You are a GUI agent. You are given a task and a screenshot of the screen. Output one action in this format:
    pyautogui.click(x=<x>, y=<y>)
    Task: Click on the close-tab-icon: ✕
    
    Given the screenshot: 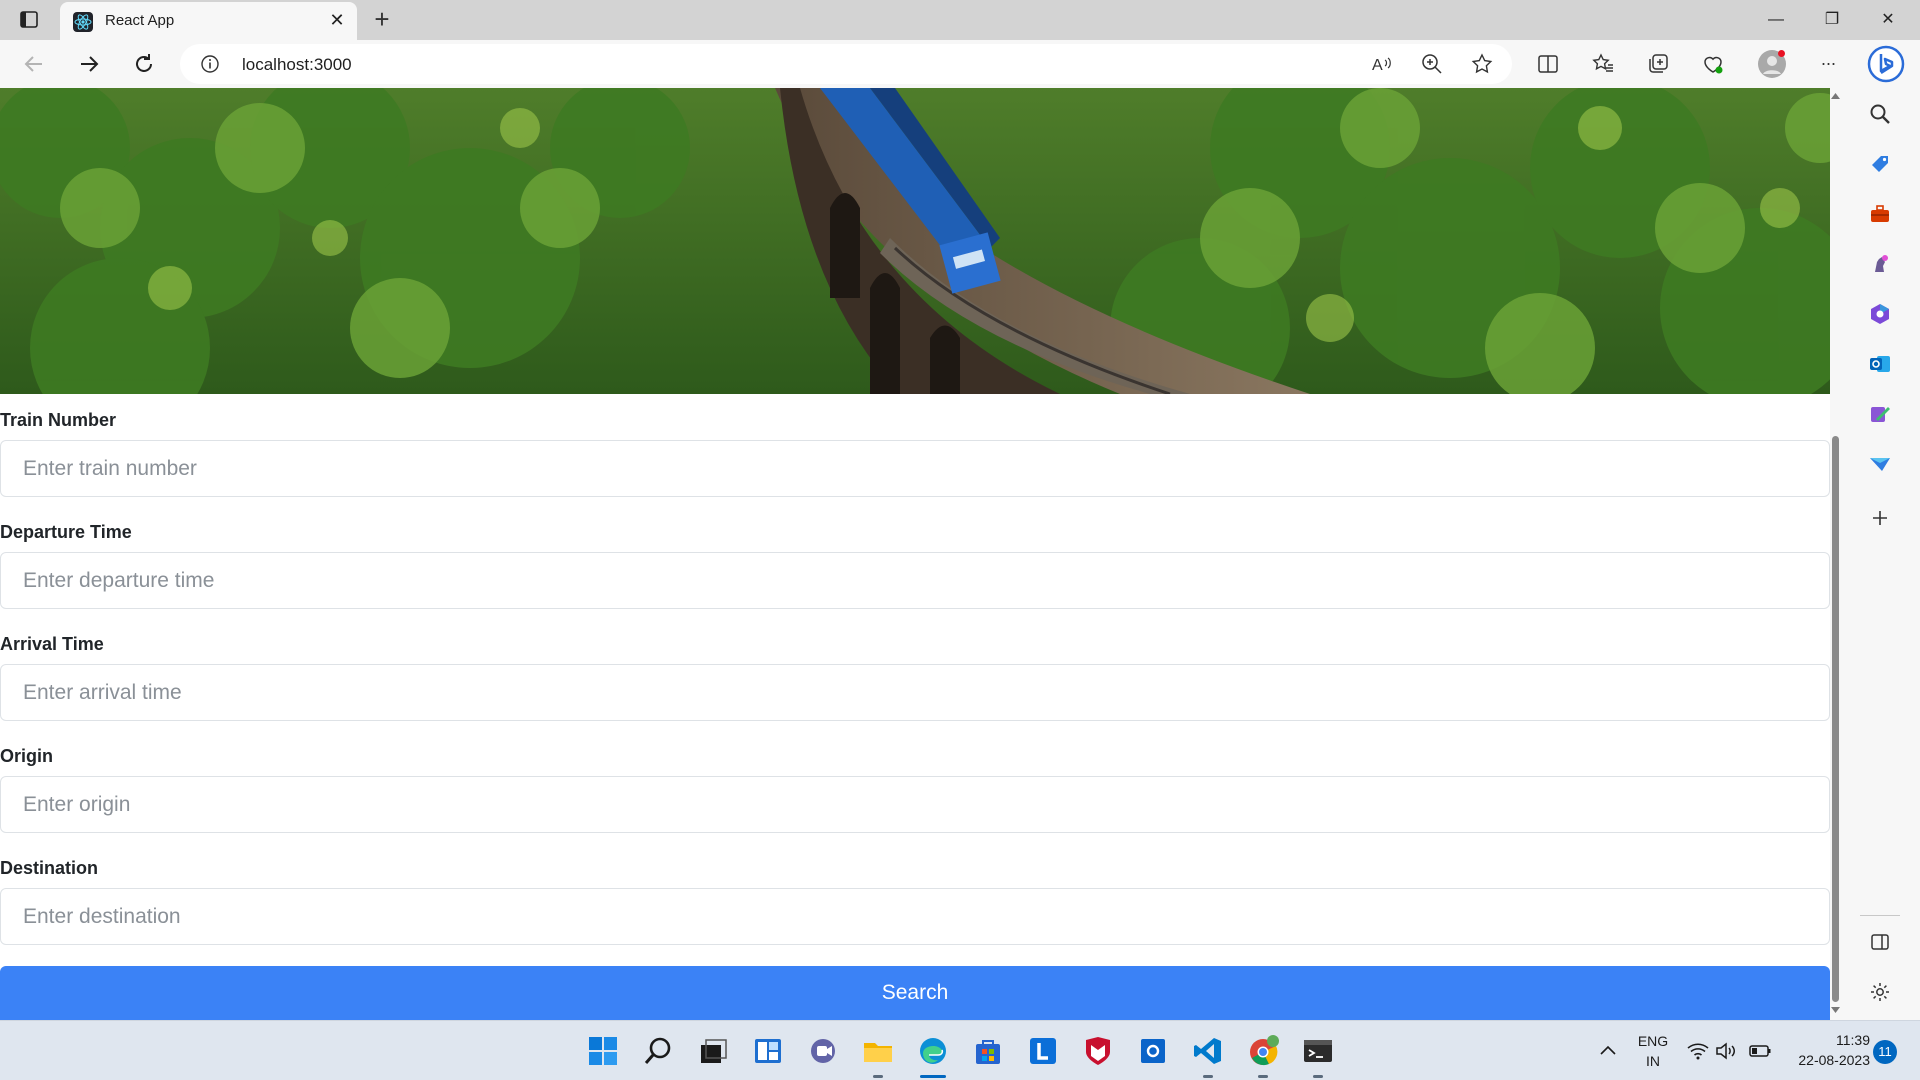 What is the action you would take?
    pyautogui.click(x=337, y=20)
    